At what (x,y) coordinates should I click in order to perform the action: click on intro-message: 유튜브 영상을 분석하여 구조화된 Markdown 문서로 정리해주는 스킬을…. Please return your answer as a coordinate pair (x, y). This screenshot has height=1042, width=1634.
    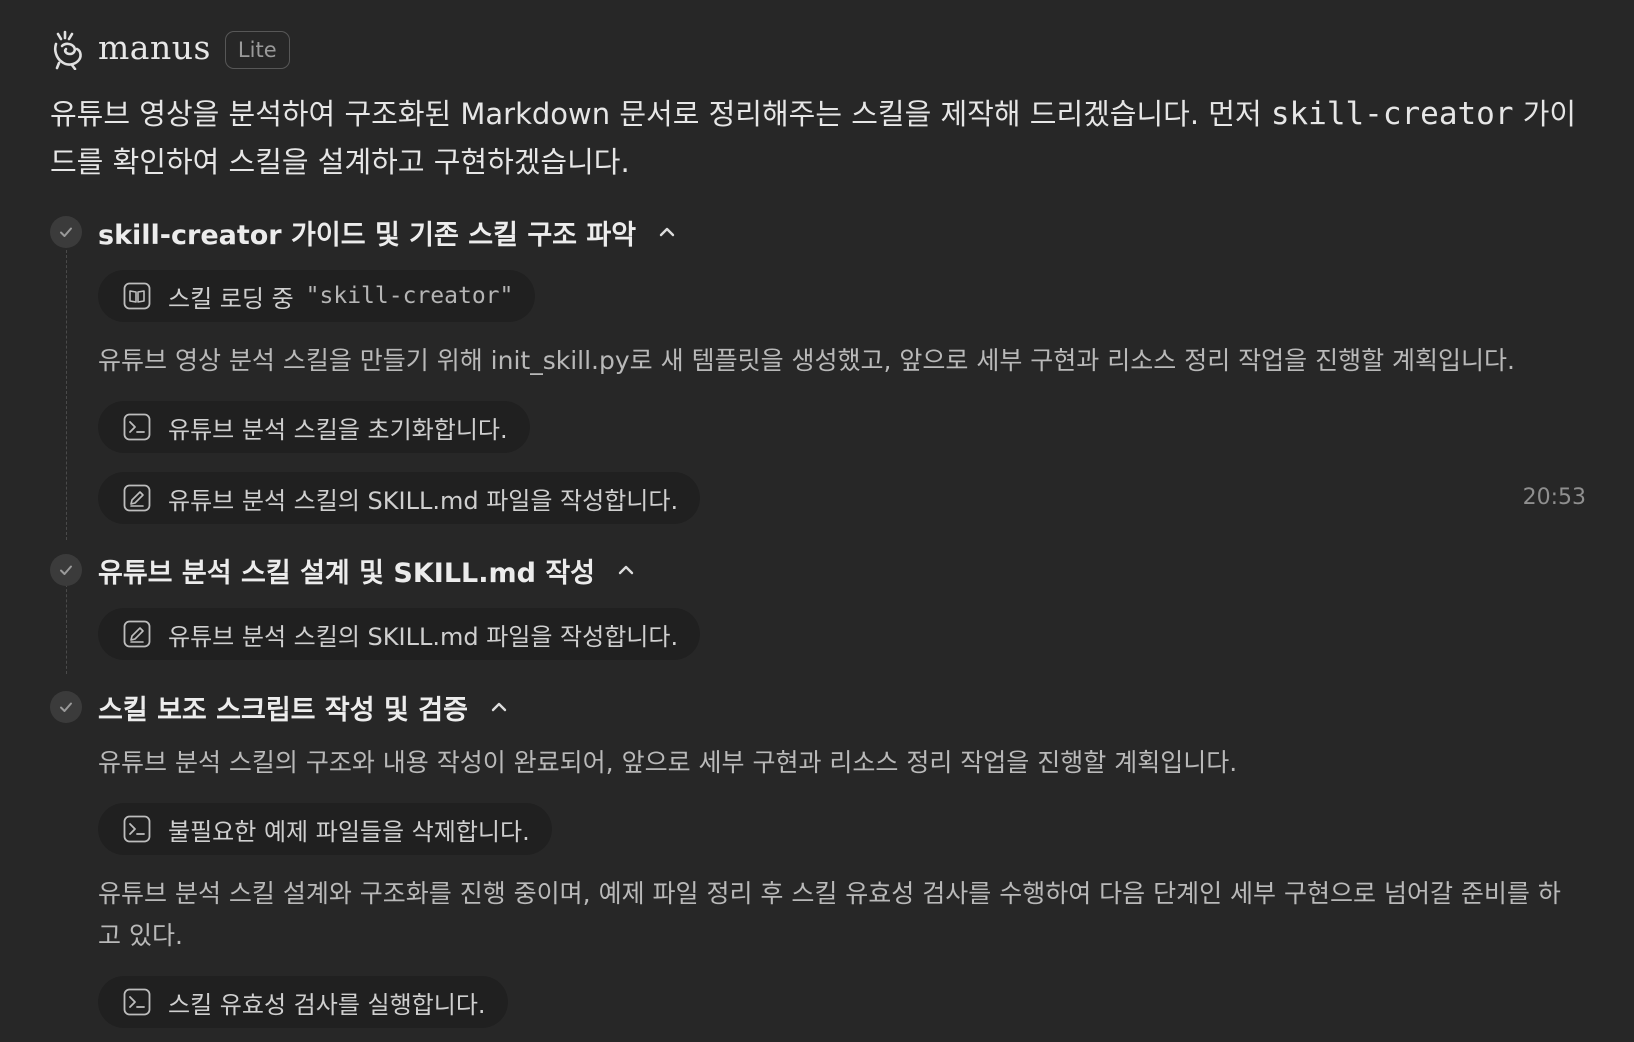
    Looking at the image, I should click on (820, 138).